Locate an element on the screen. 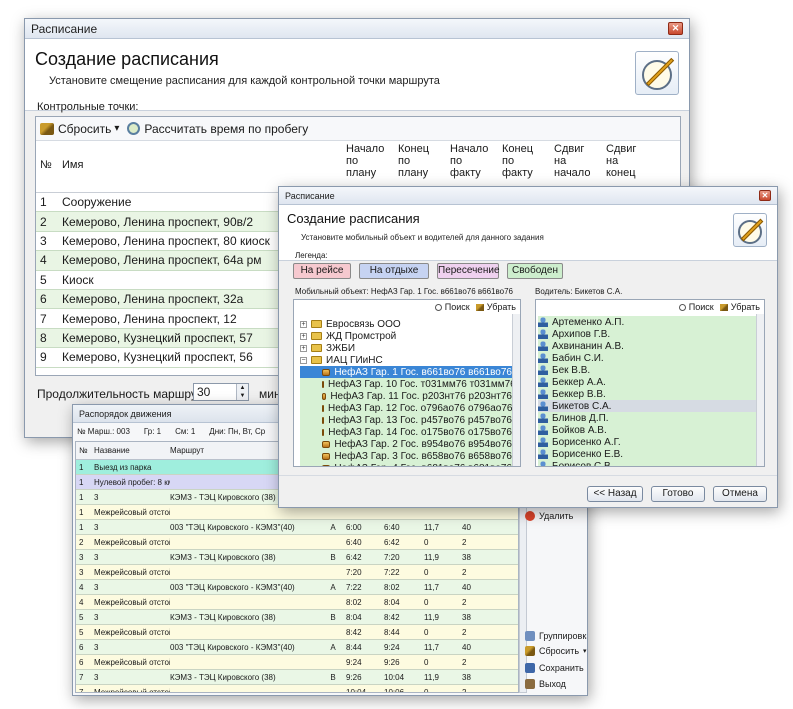  driver-item: Борисенко Е.В. is located at coordinates (647, 454).